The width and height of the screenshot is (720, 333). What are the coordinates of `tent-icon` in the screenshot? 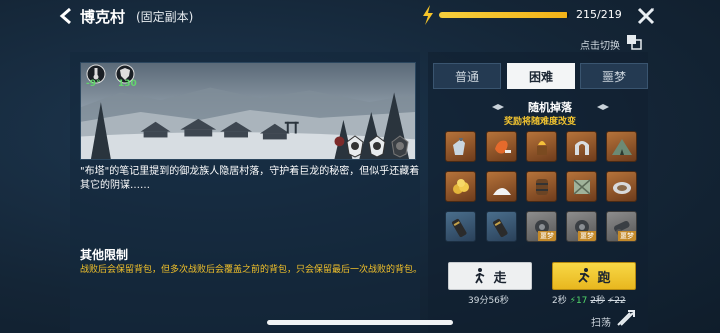 It's located at (622, 147).